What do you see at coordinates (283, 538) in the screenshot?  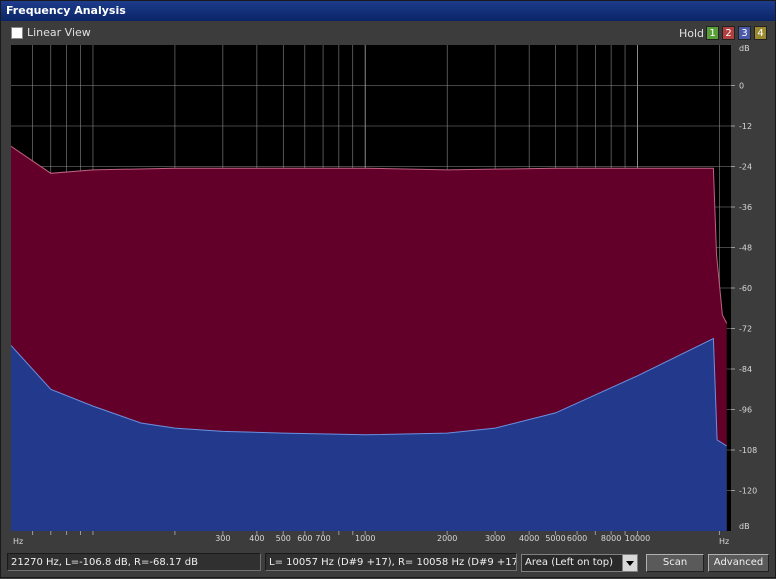 I see `x-tick-label: 500` at bounding box center [283, 538].